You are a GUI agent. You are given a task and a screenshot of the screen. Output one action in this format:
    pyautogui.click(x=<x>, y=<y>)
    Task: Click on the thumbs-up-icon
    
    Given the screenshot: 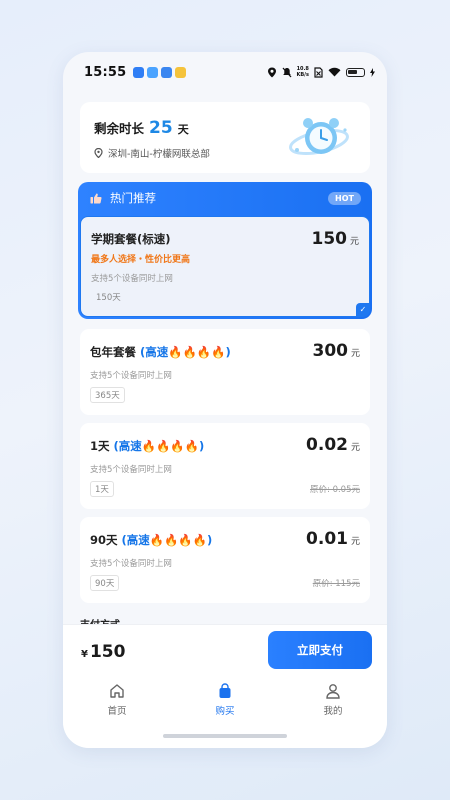 What is the action you would take?
    pyautogui.click(x=96, y=198)
    